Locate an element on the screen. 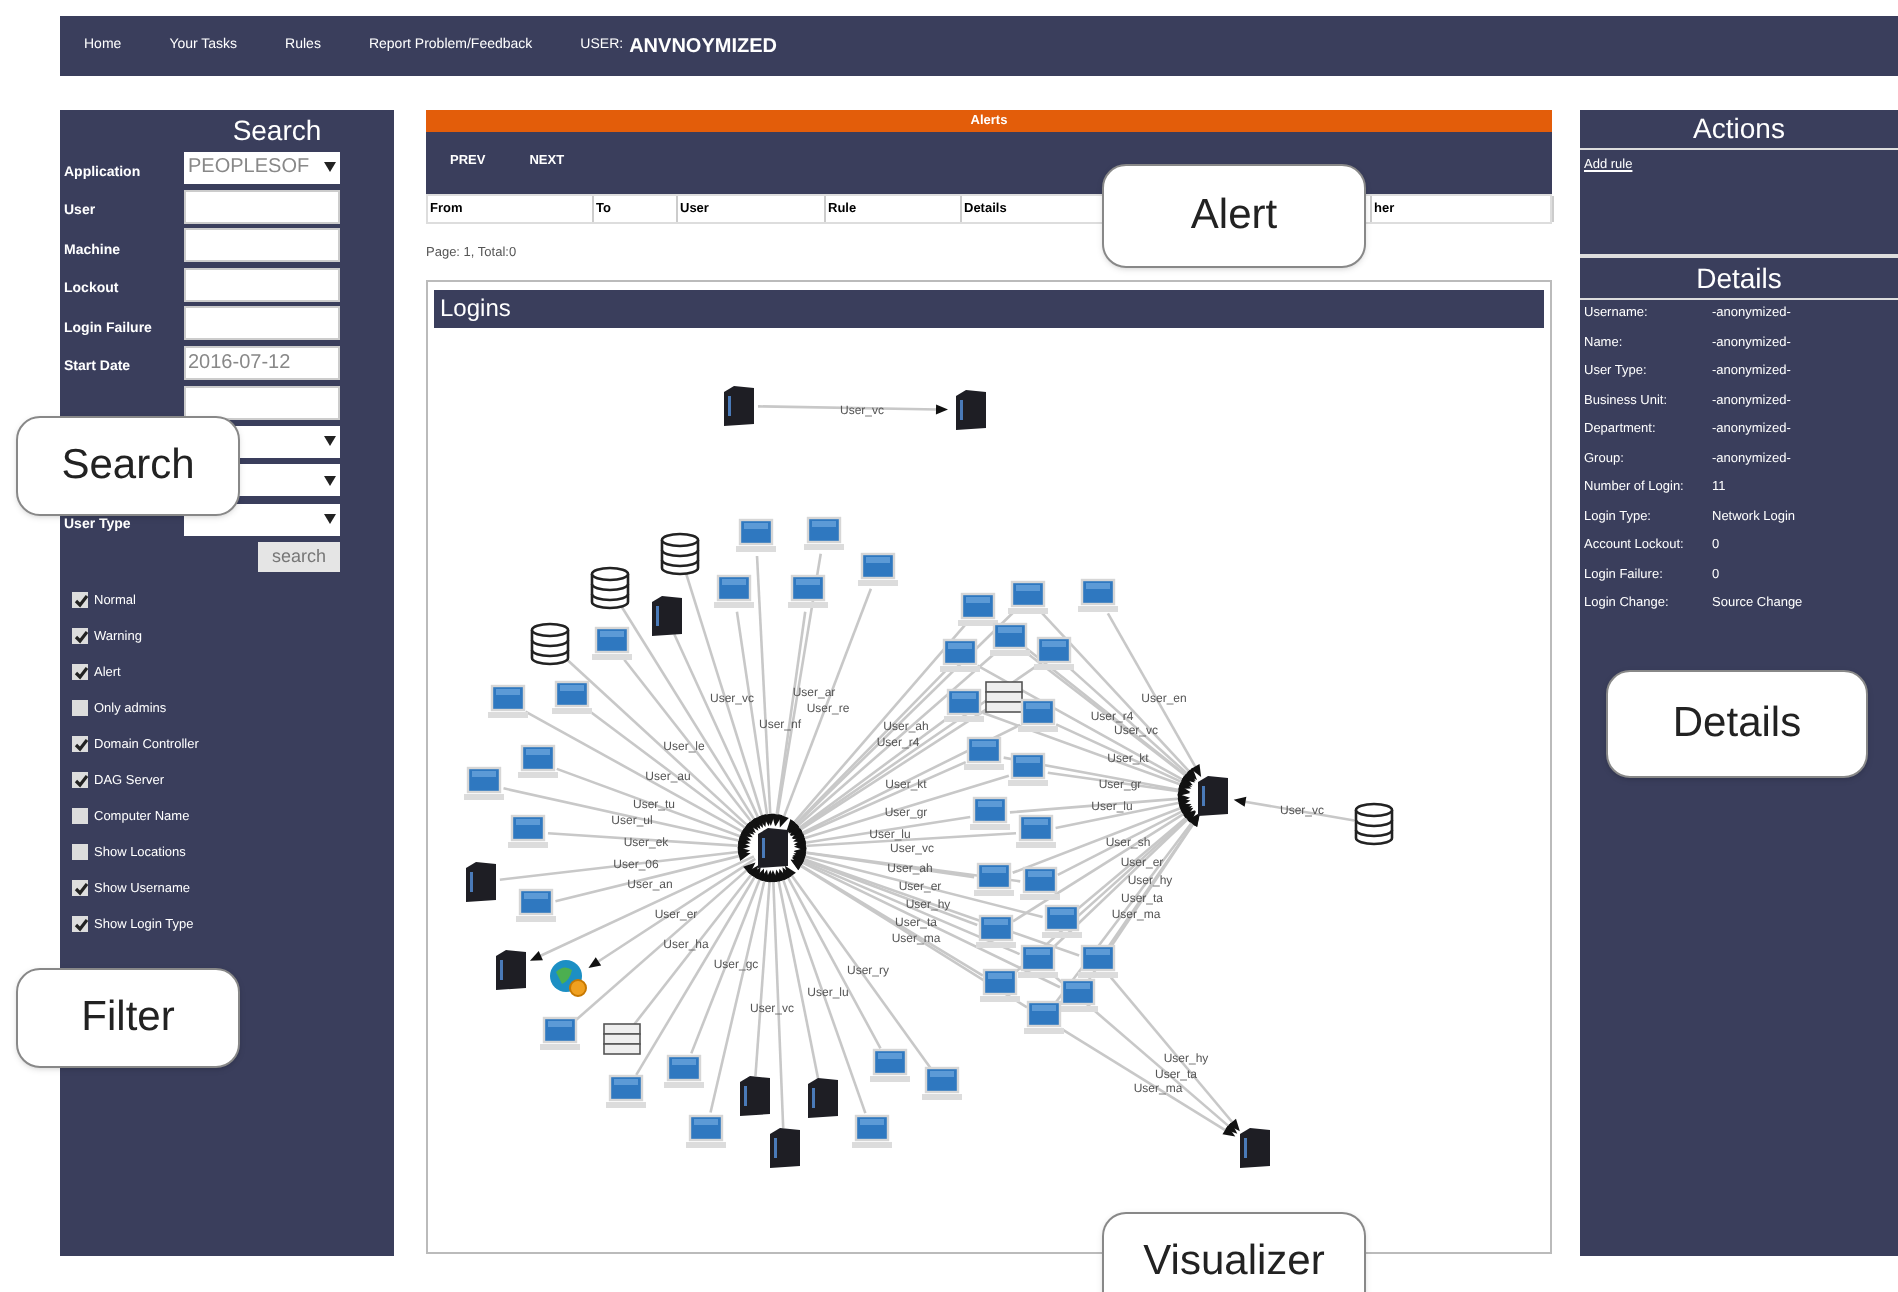 The width and height of the screenshot is (1898, 1292). connector-arrow is located at coordinates (1294, 809).